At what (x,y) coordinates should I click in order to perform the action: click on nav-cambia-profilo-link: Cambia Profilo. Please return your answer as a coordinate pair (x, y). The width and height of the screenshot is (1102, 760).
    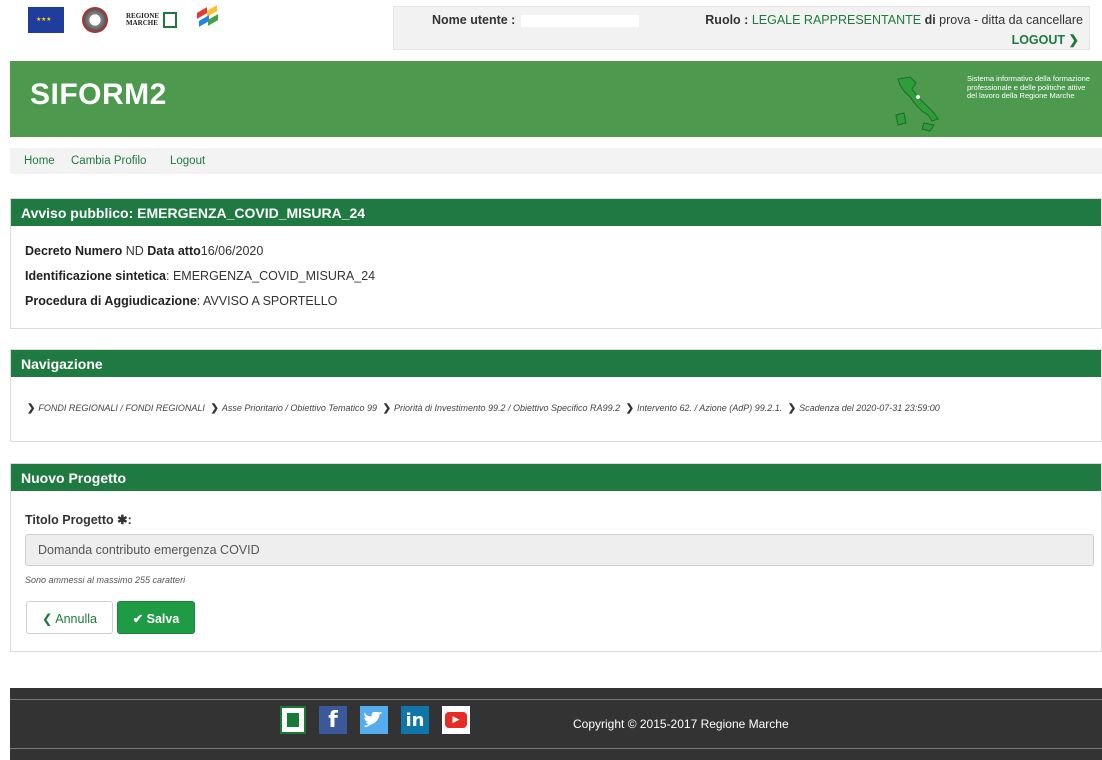
    Looking at the image, I should click on (108, 161).